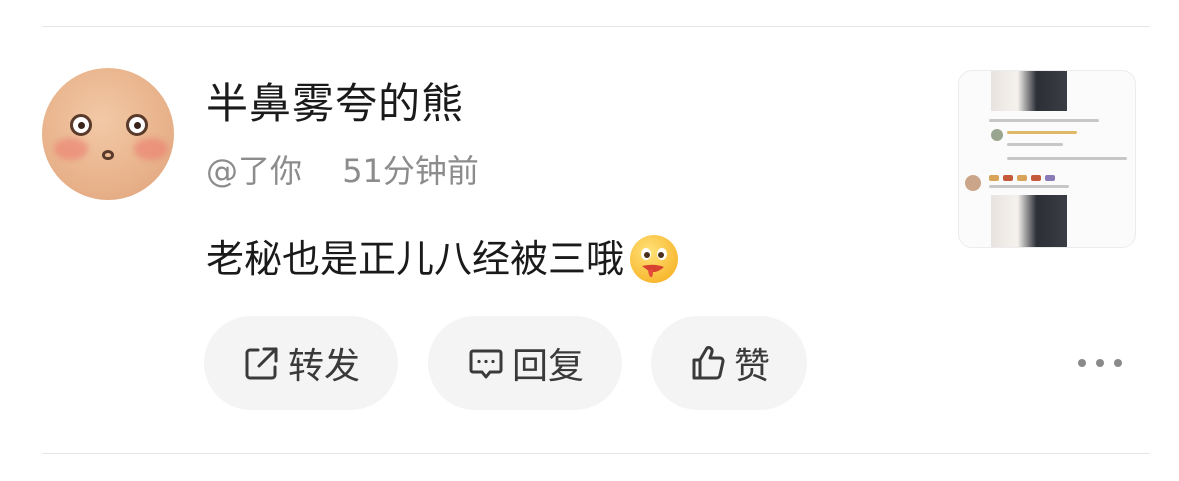 The height and width of the screenshot is (481, 1179). Describe the element at coordinates (323, 366) in the screenshot. I see `forward-label: 转发` at that location.